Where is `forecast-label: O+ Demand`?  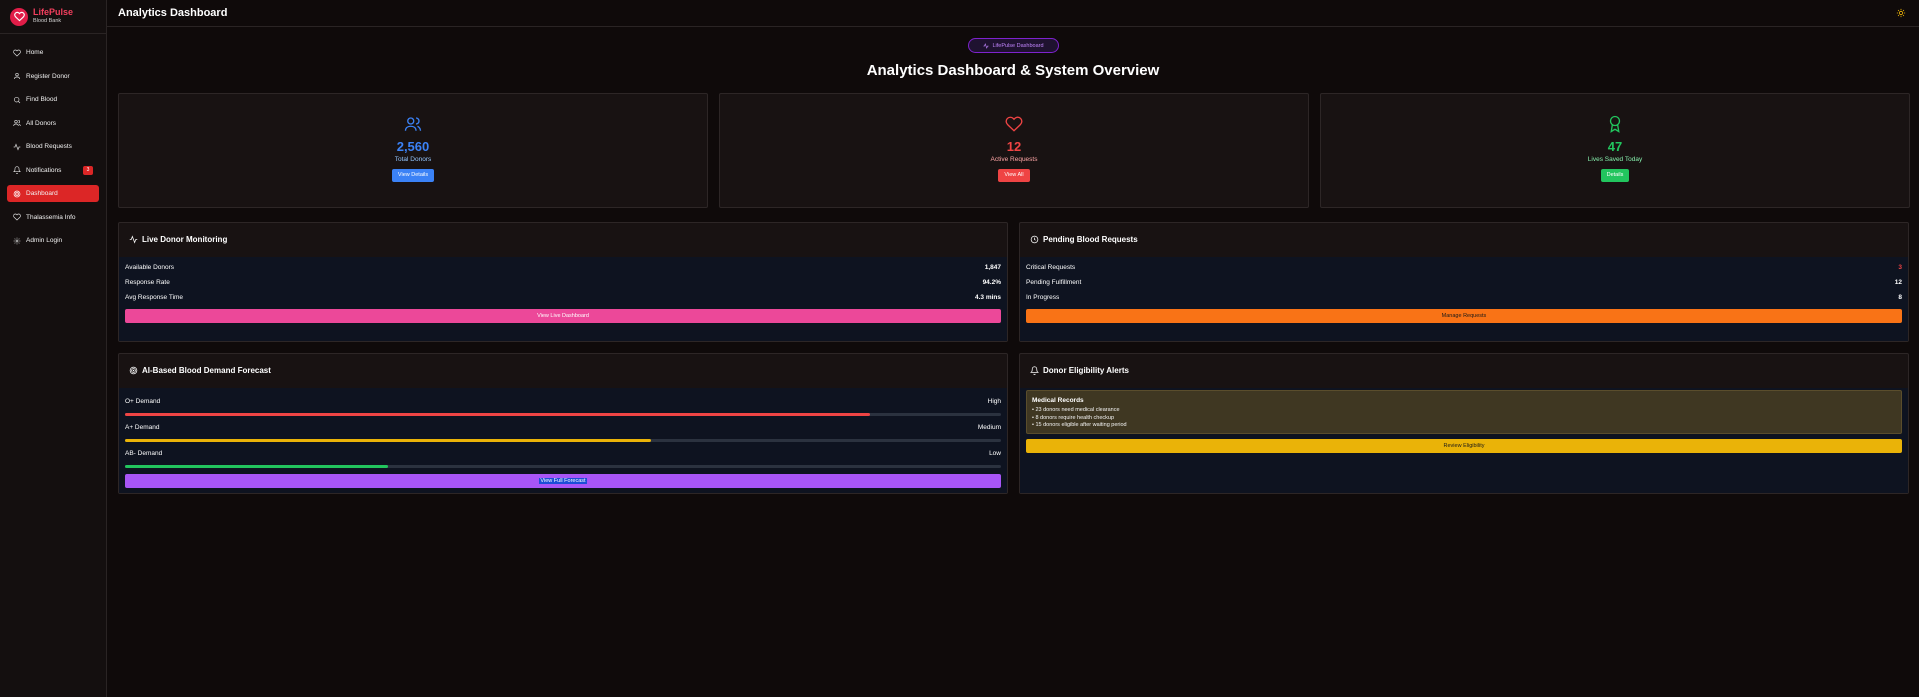
forecast-label: O+ Demand is located at coordinates (143, 401).